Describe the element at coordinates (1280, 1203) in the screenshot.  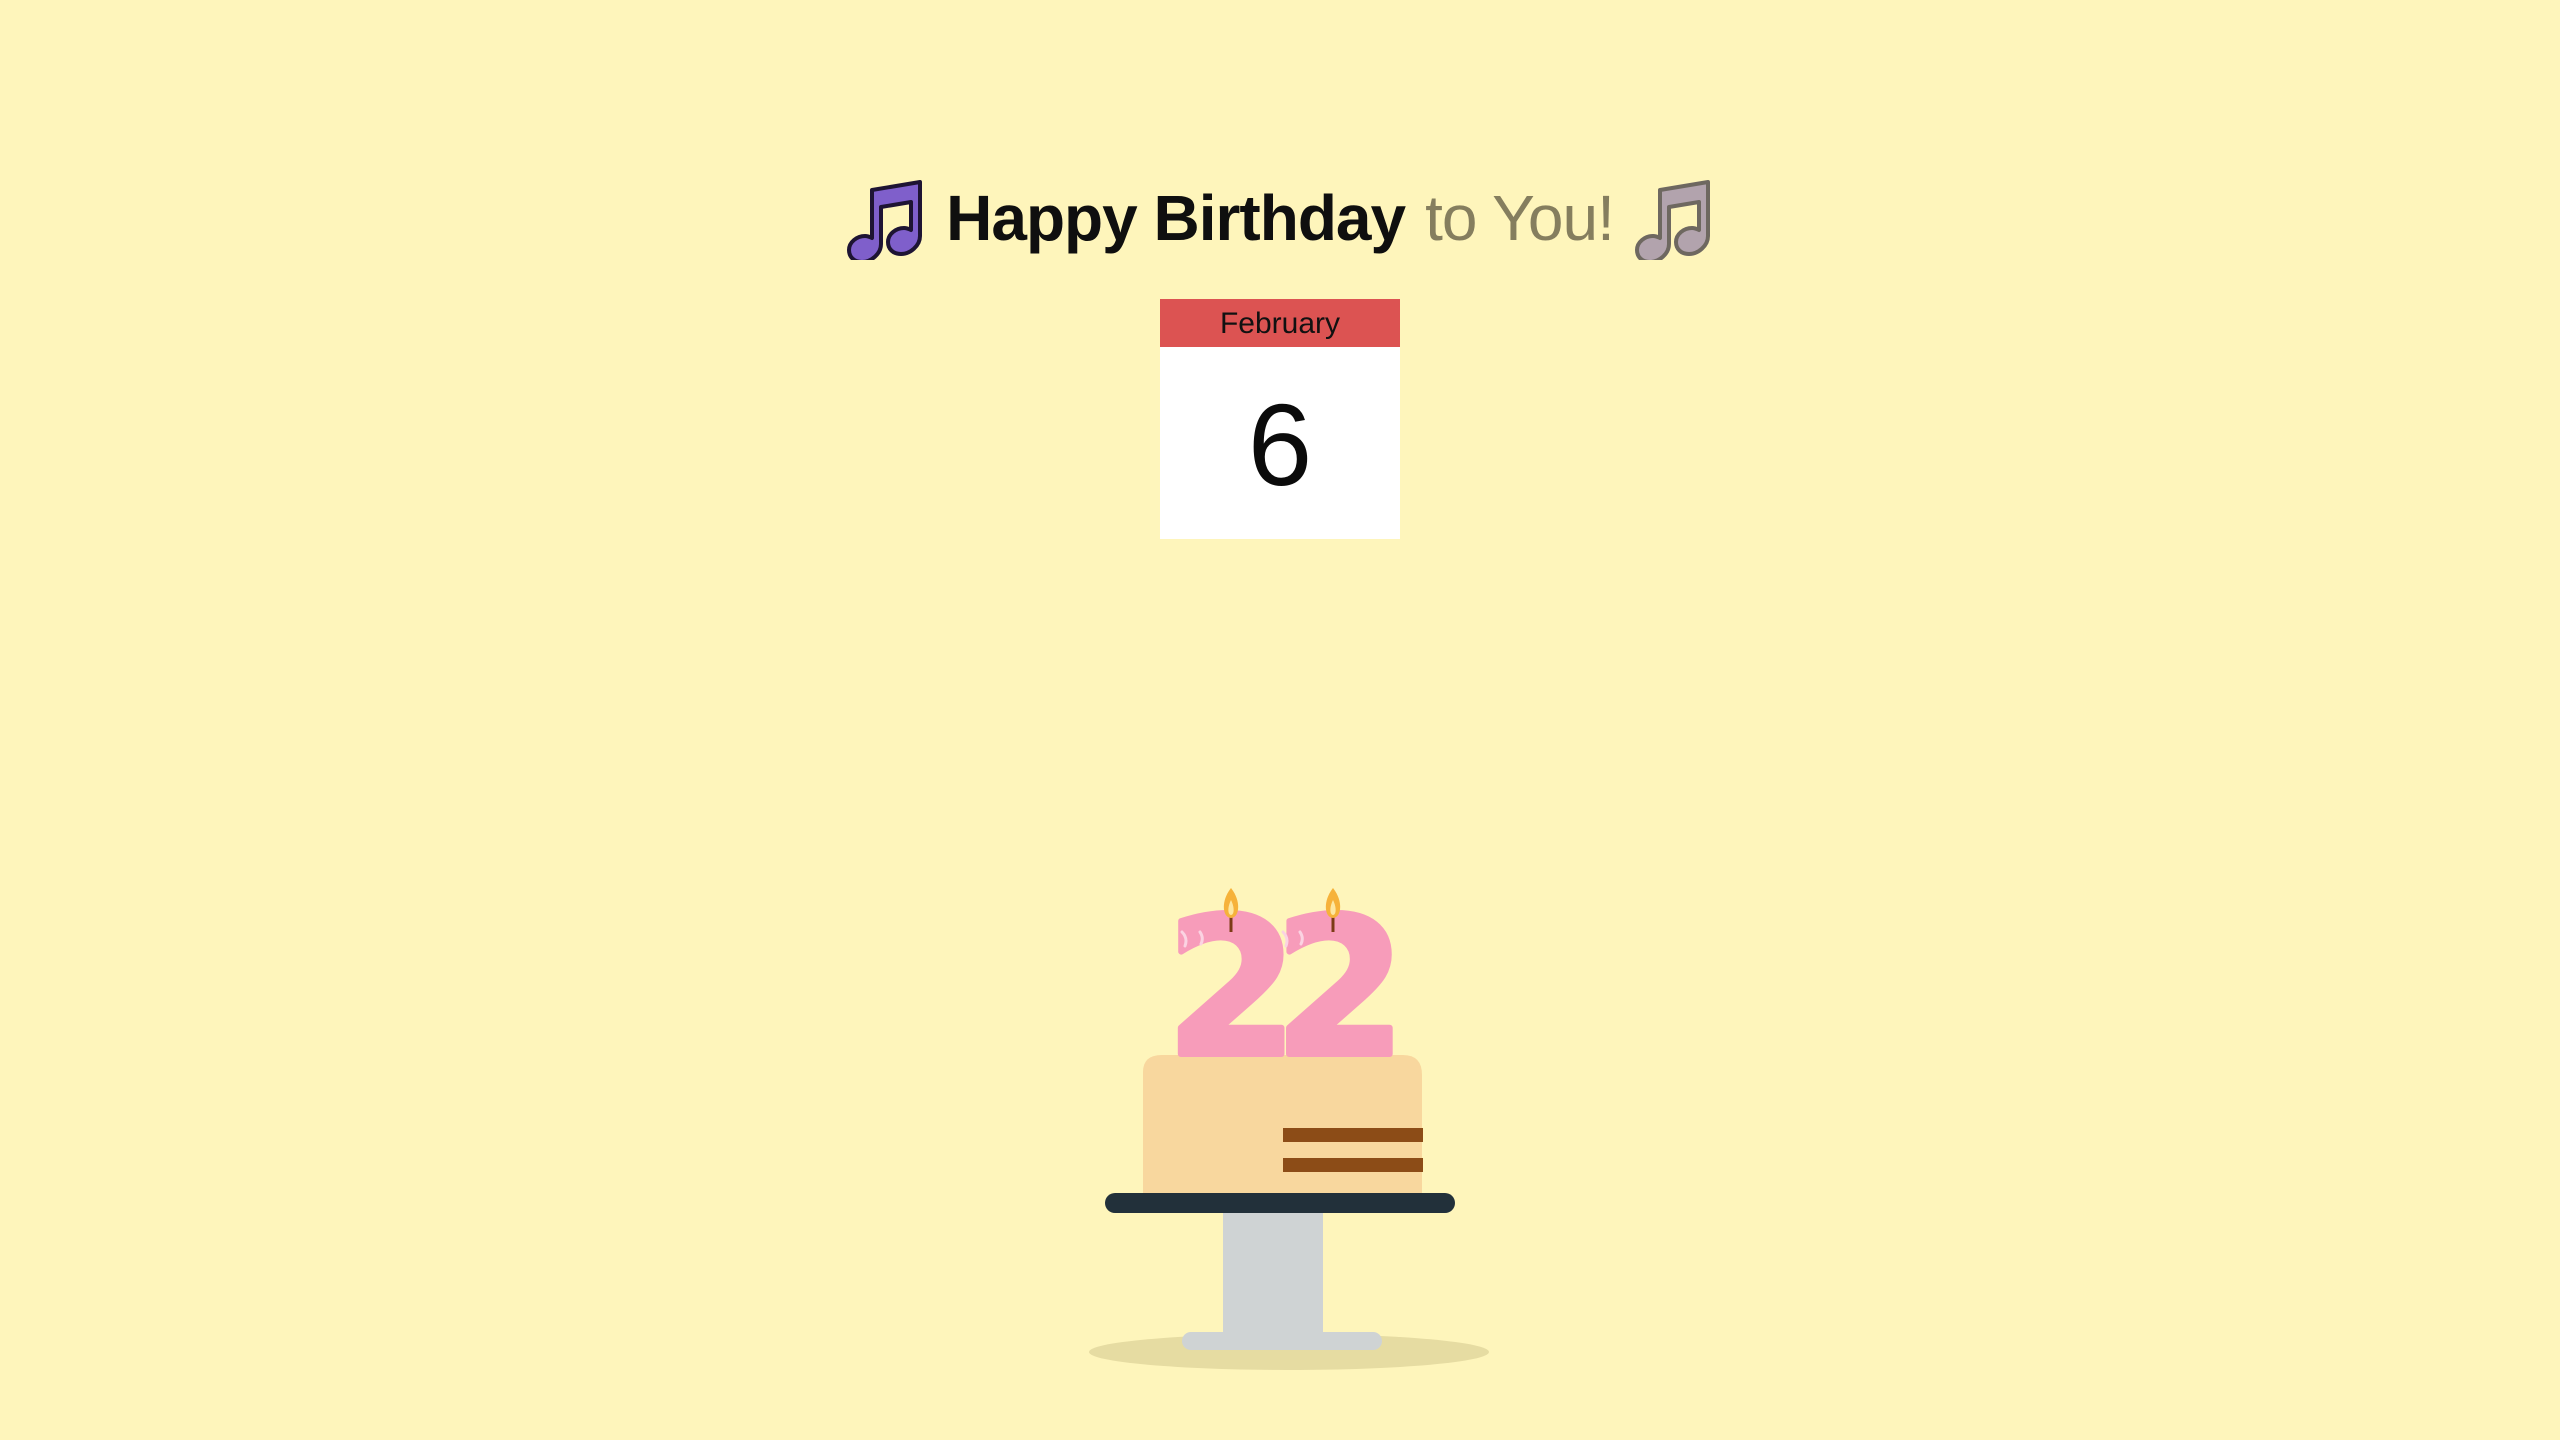
I see `cake-plate` at that location.